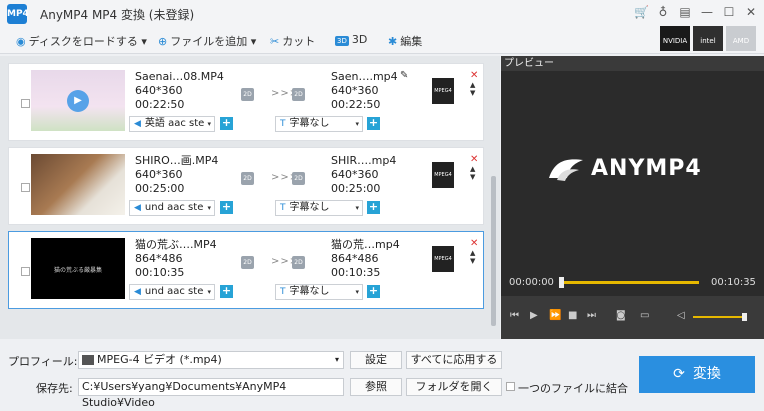 The image size is (764, 411). I want to click on volume-icon: ◁, so click(681, 315).